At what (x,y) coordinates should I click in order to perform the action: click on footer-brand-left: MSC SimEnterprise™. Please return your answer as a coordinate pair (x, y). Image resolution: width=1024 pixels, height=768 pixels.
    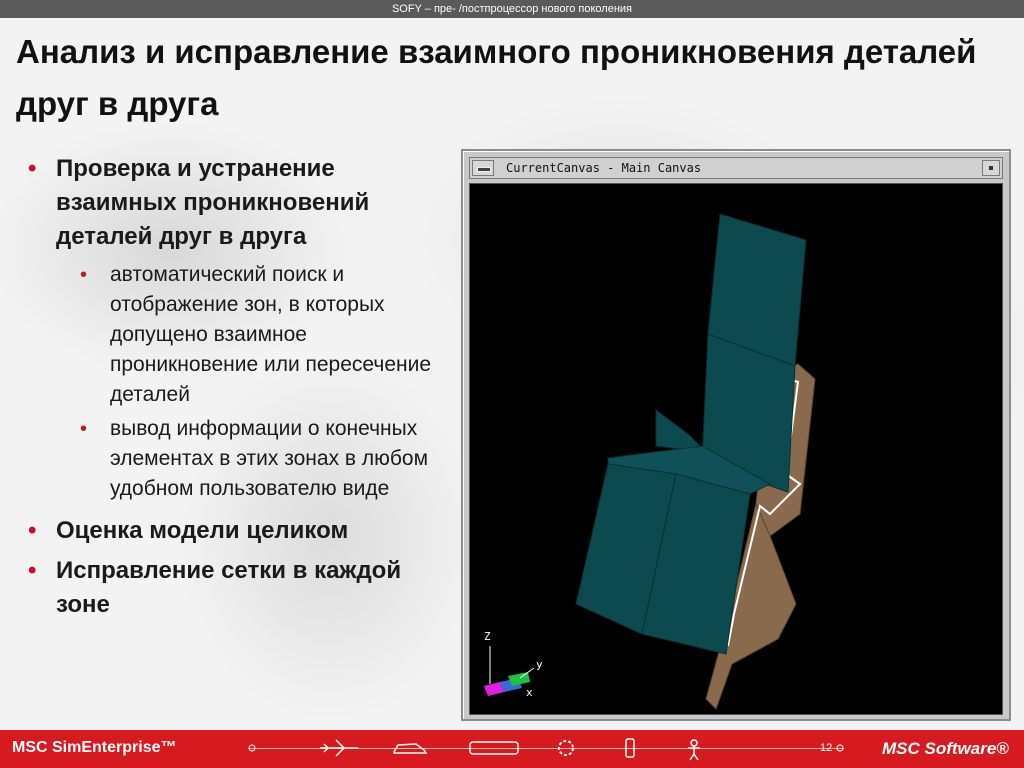
    Looking at the image, I should click on (94, 747).